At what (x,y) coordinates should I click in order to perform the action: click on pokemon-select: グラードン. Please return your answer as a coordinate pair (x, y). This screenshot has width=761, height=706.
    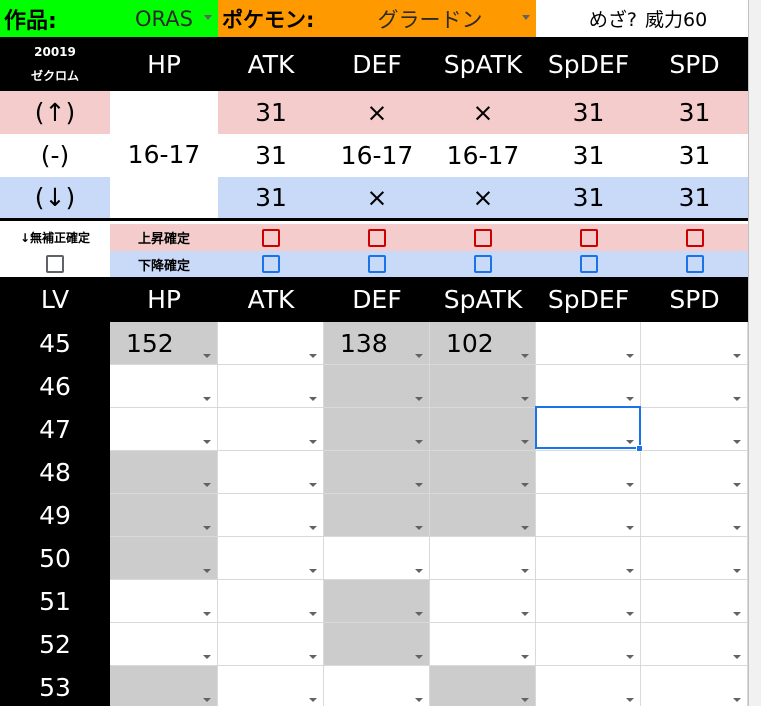
    Looking at the image, I should click on (430, 18).